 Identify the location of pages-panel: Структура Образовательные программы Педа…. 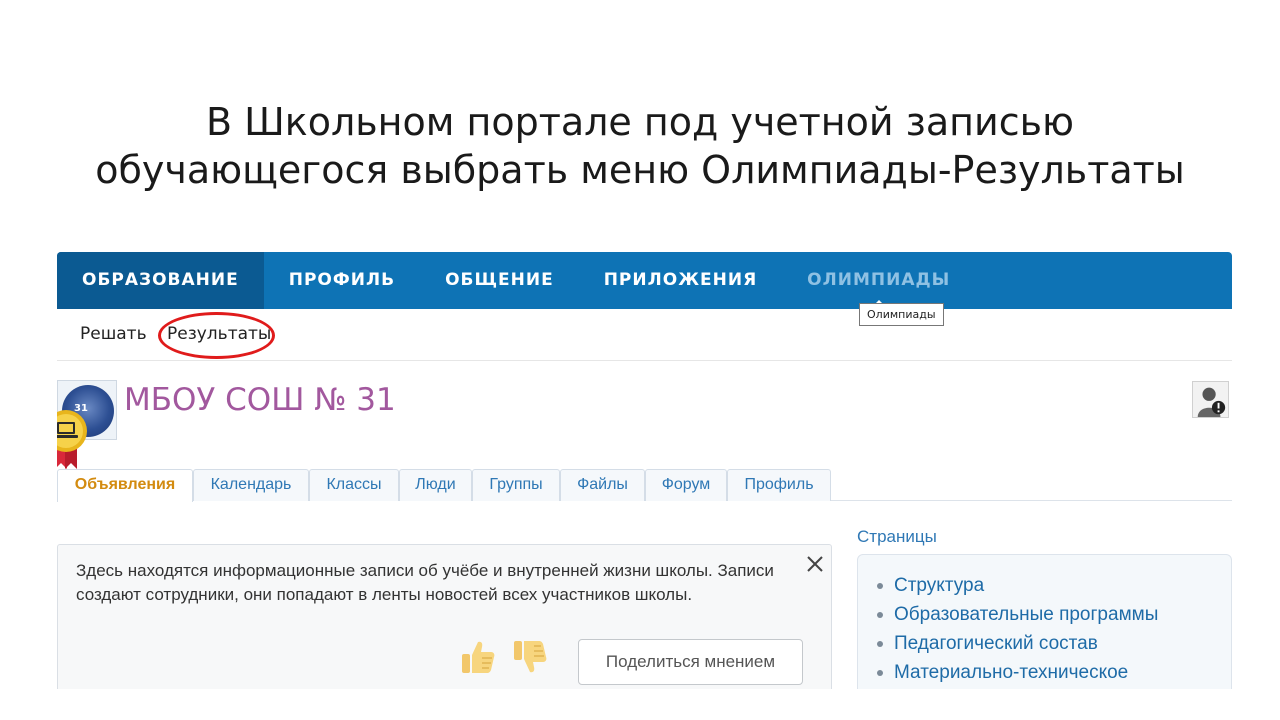
(1044, 621).